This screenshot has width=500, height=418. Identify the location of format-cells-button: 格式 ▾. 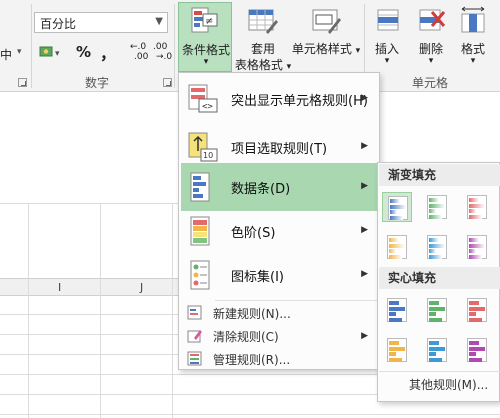
(473, 37).